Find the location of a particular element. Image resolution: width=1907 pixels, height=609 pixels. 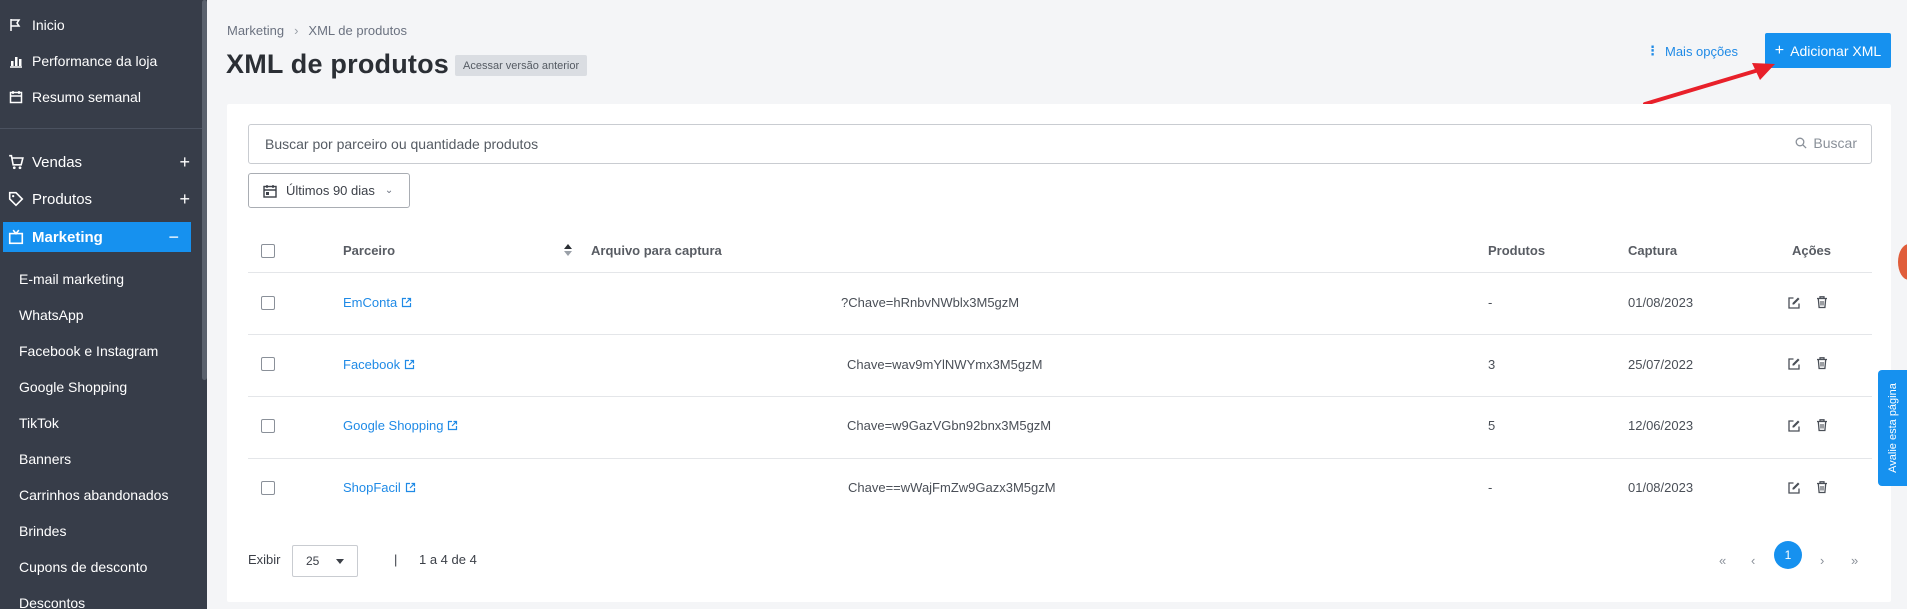

partner-link: ShopFacil is located at coordinates (379, 487).